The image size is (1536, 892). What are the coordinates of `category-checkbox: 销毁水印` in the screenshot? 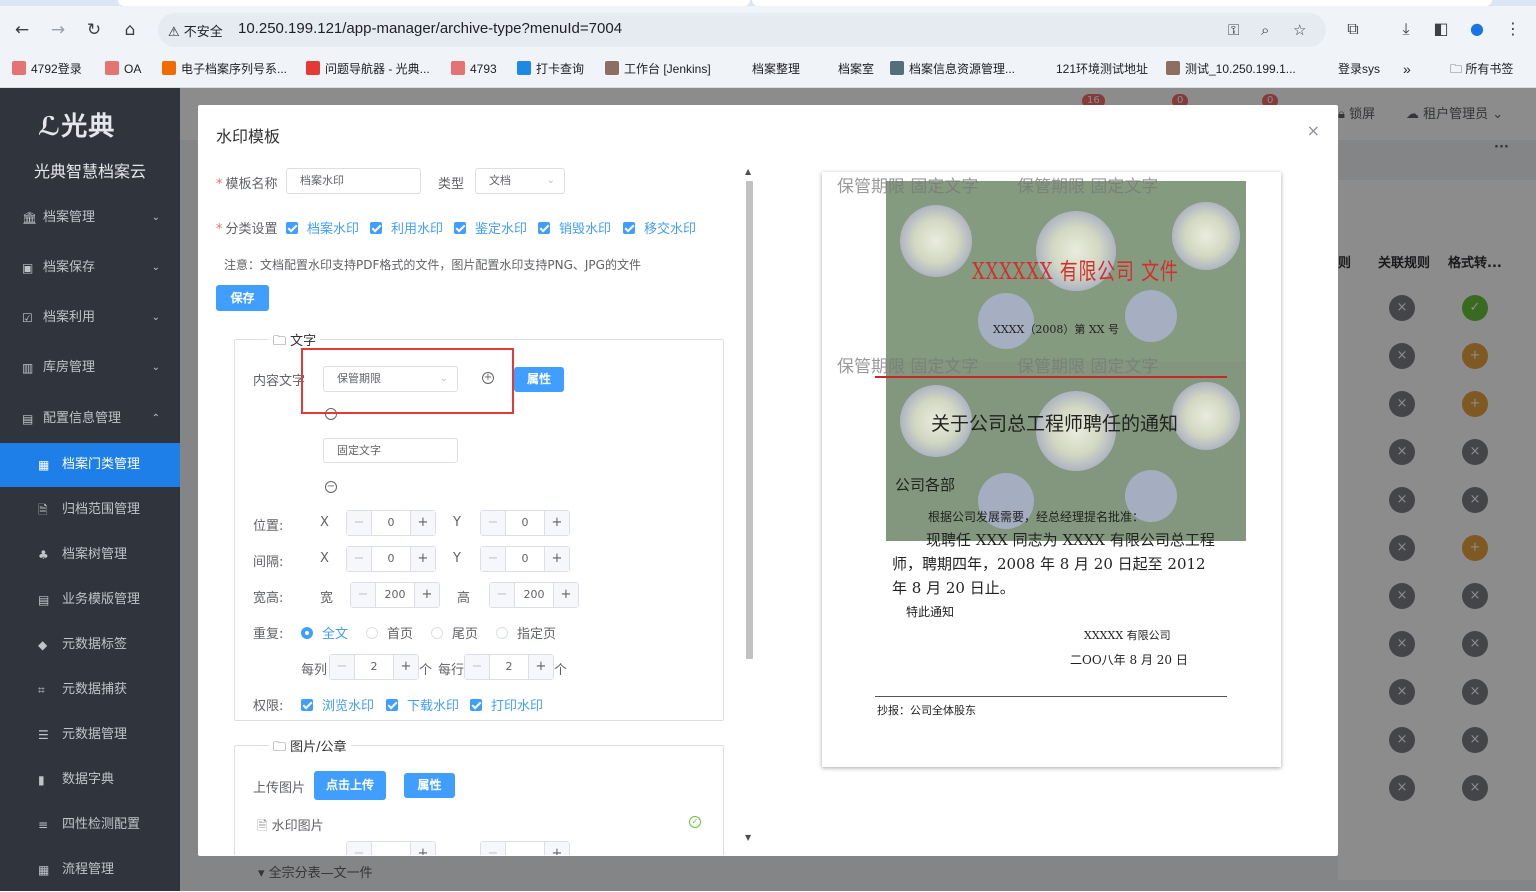 It's located at (574, 227).